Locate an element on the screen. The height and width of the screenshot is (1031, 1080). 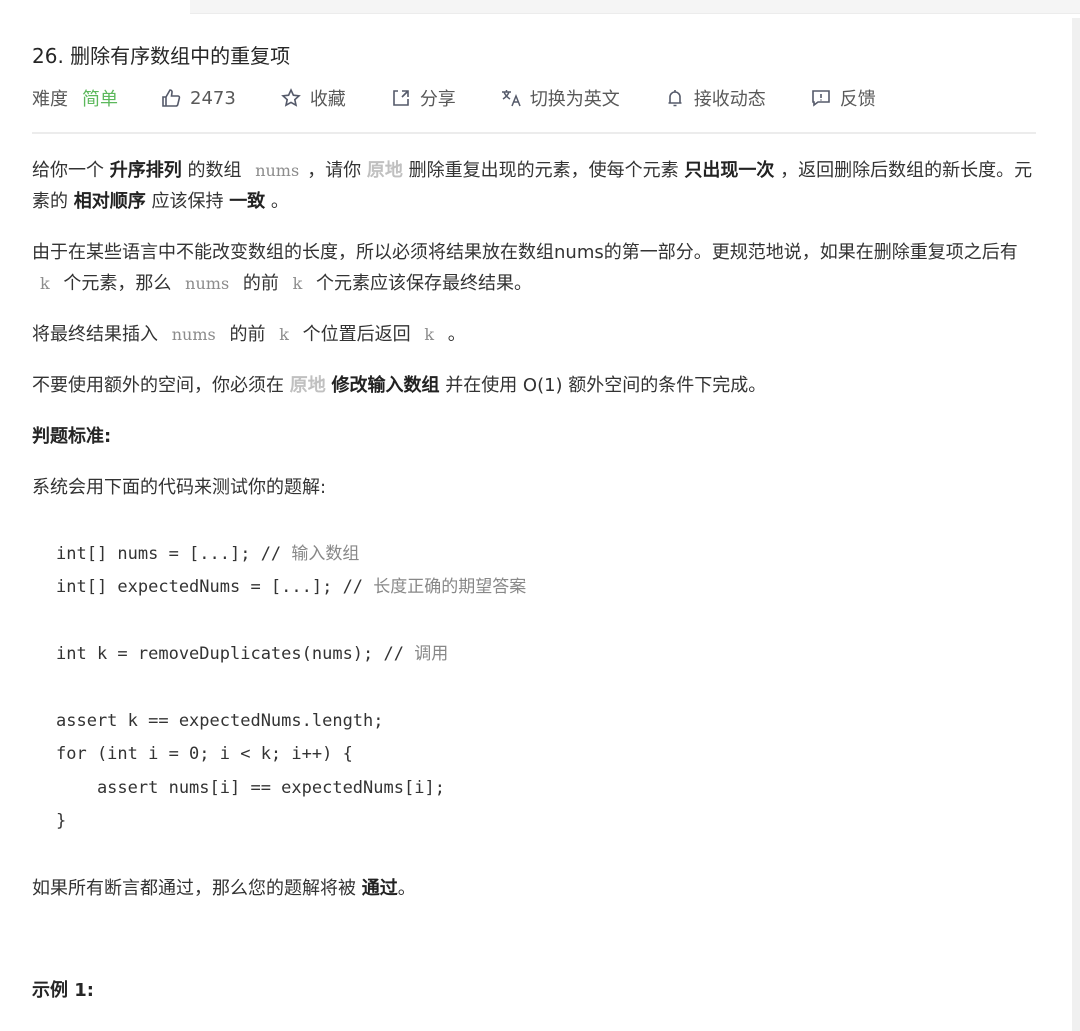
thumbs-up-icon is located at coordinates (171, 98).